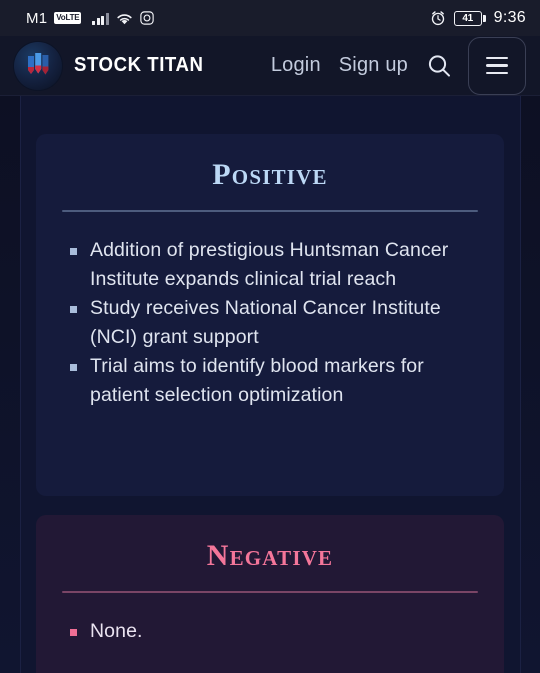  Describe the element at coordinates (509, 17) in the screenshot. I see `status-bar-clock: 9:36` at that location.